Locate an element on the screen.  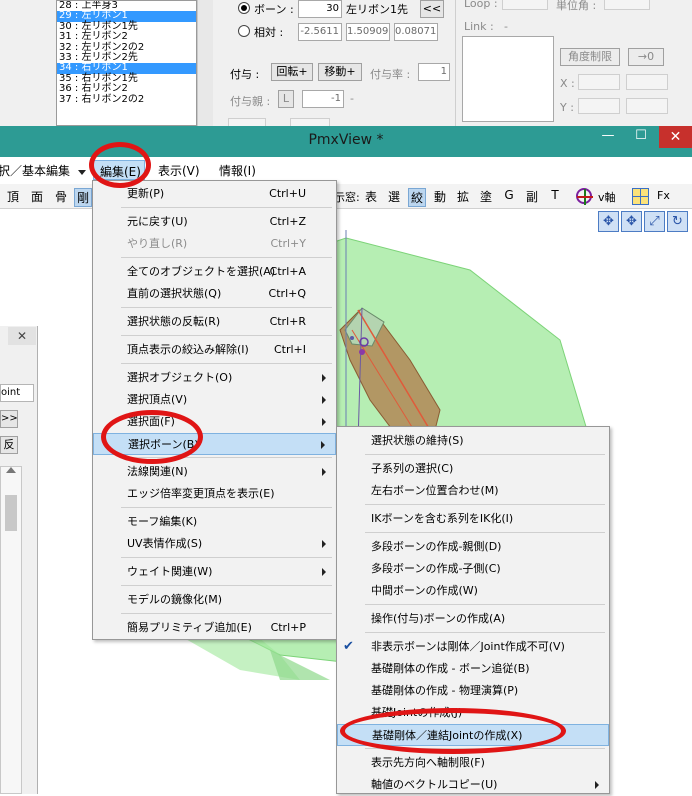
menu-view: 表示(V) is located at coordinates (179, 170).